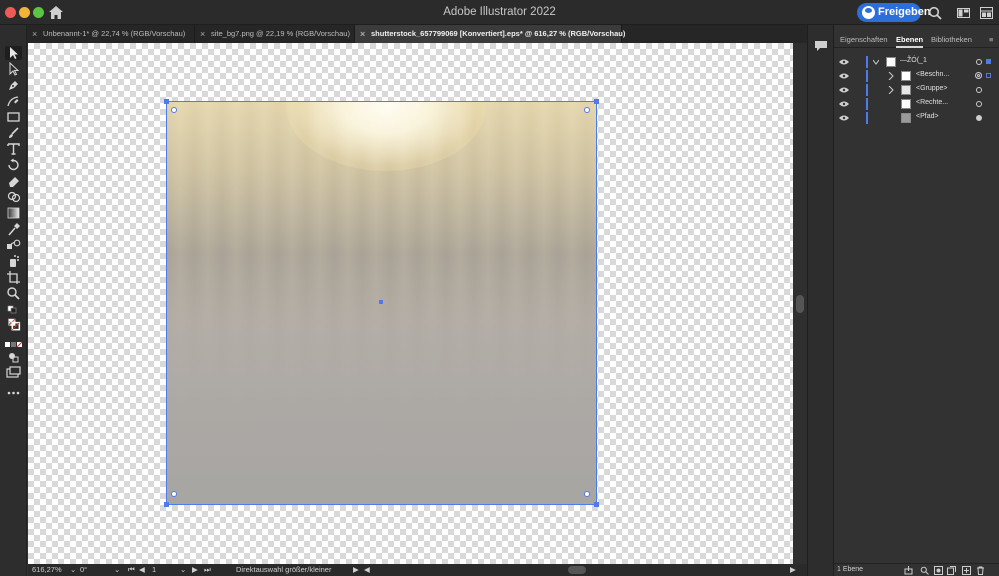  I want to click on new-layer-icon, so click(966, 570).